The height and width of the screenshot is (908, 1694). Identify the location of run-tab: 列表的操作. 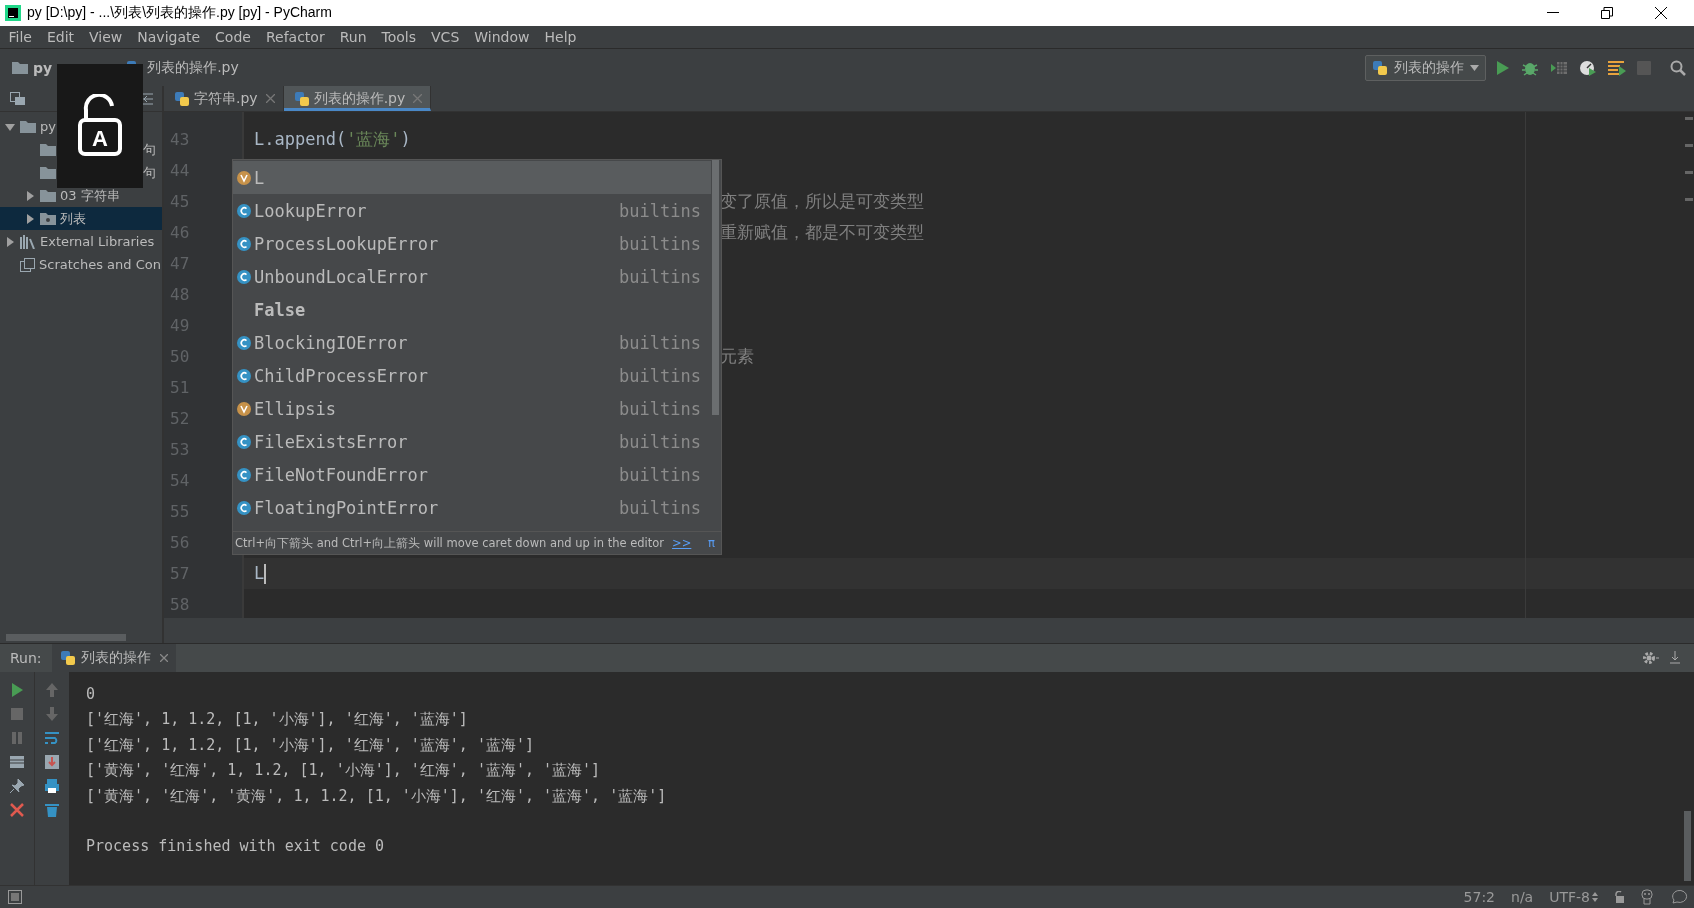
(113, 658).